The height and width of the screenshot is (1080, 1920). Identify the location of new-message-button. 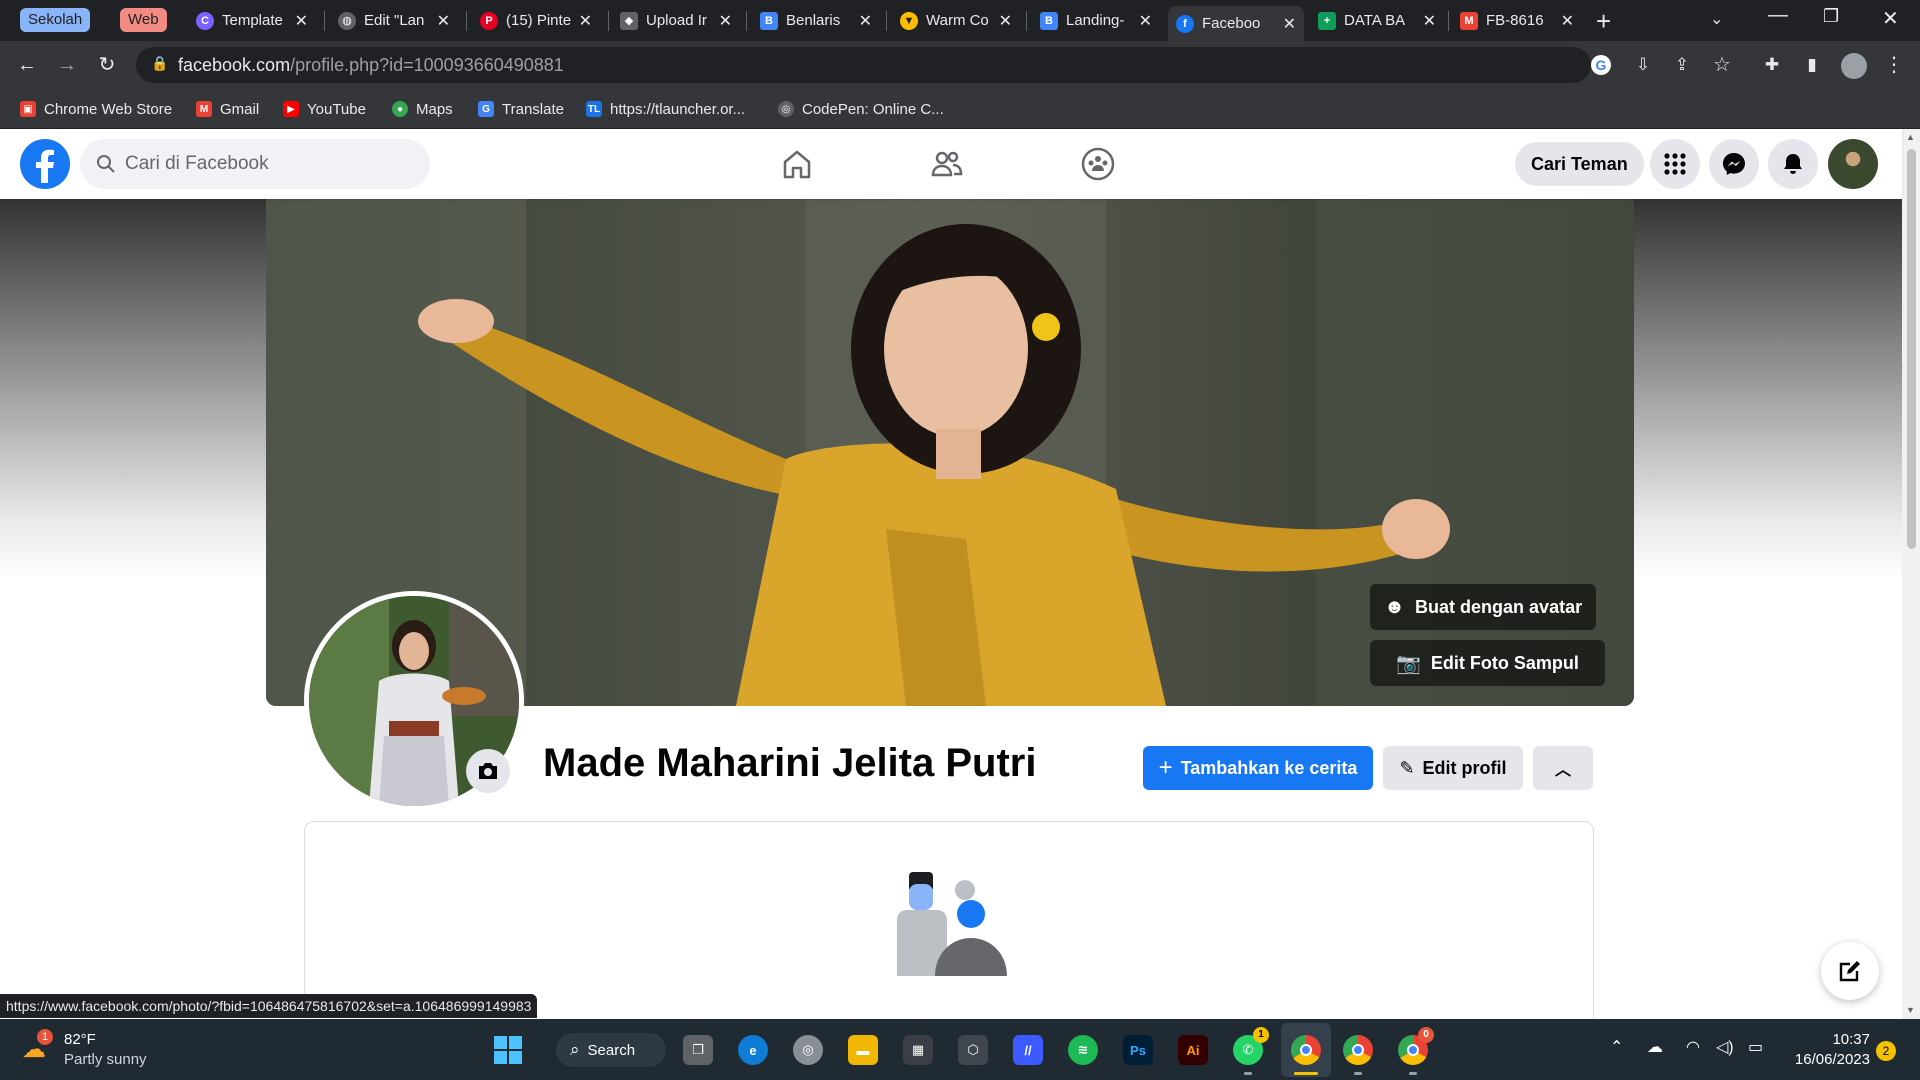
(1850, 971).